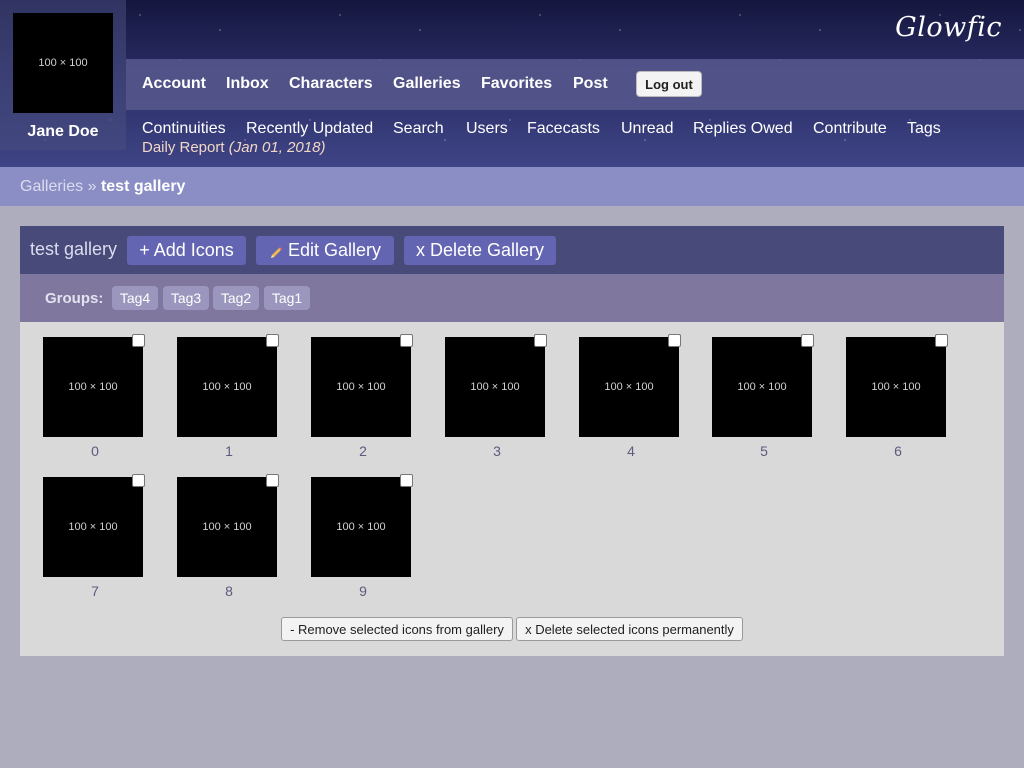 The image size is (1024, 768). I want to click on gallery-icon-item: 100 × 100 8, so click(229, 540).